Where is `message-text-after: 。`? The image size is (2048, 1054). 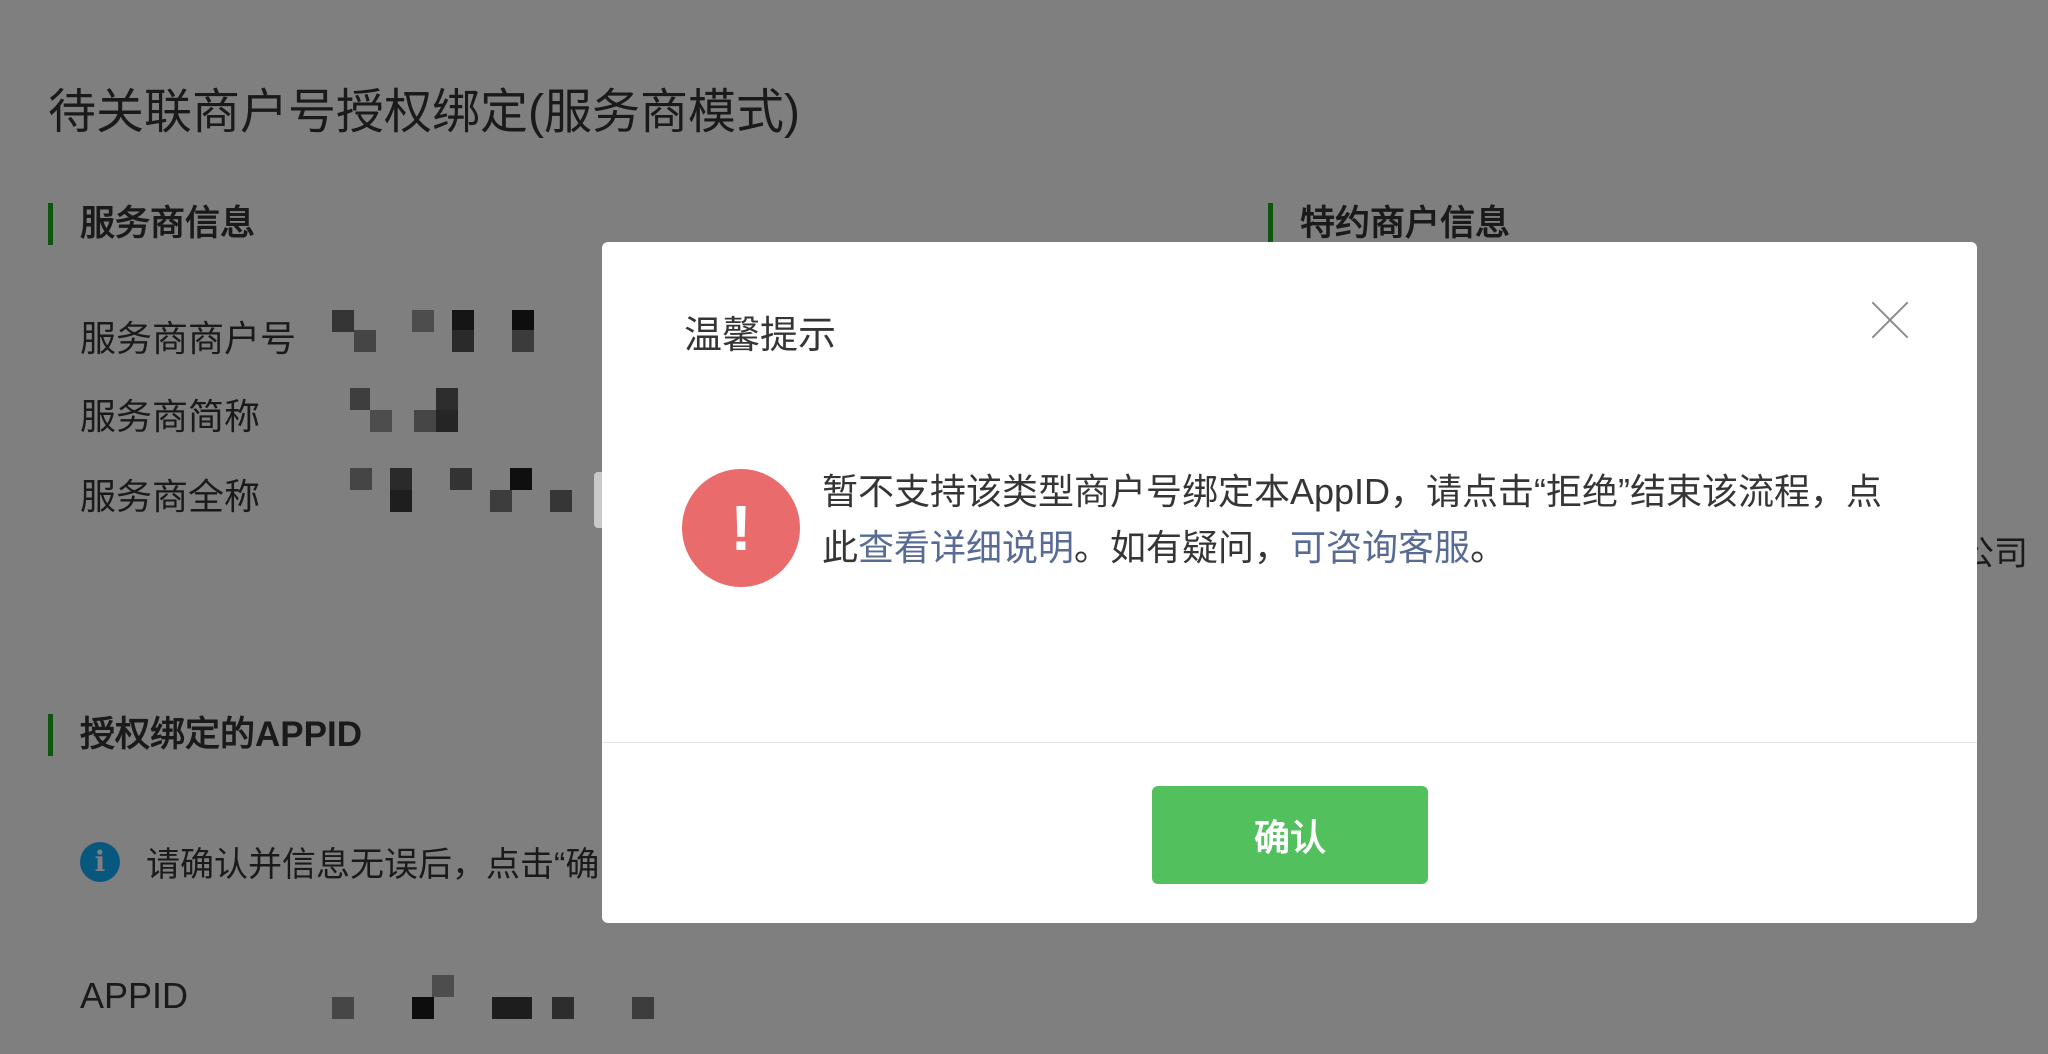 message-text-after: 。 is located at coordinates (1488, 547).